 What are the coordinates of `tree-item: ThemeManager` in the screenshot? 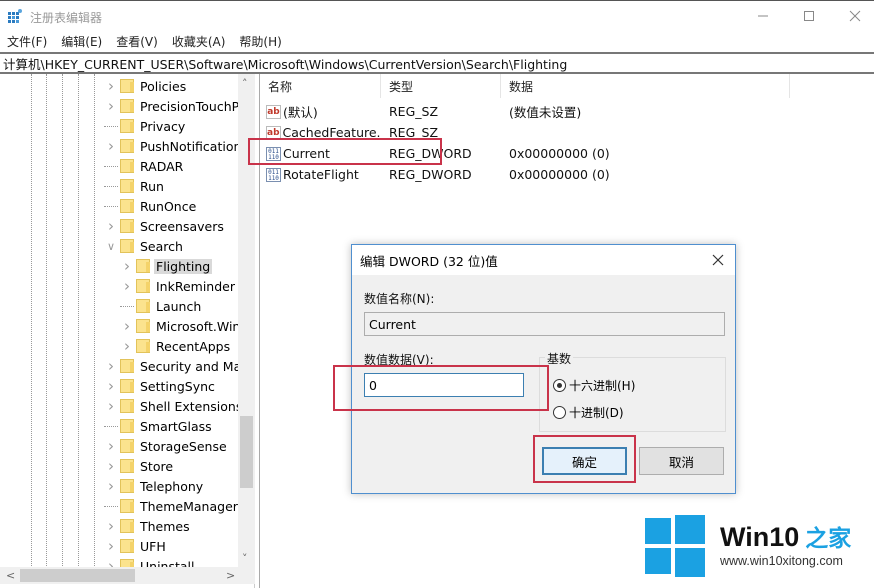 It's located at (172, 506).